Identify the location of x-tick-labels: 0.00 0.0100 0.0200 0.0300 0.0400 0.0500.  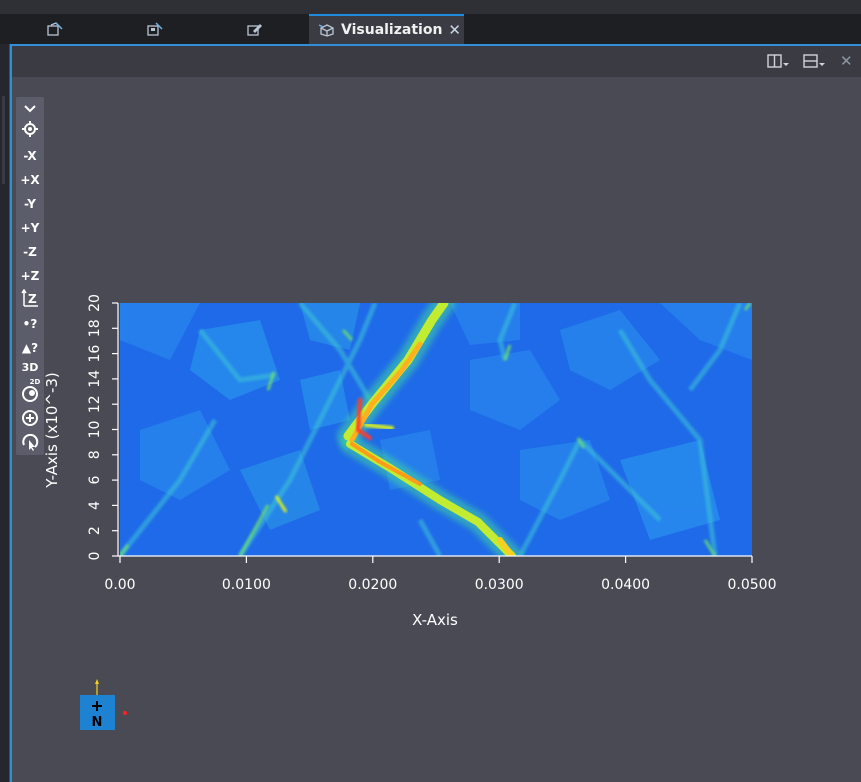
(440, 585).